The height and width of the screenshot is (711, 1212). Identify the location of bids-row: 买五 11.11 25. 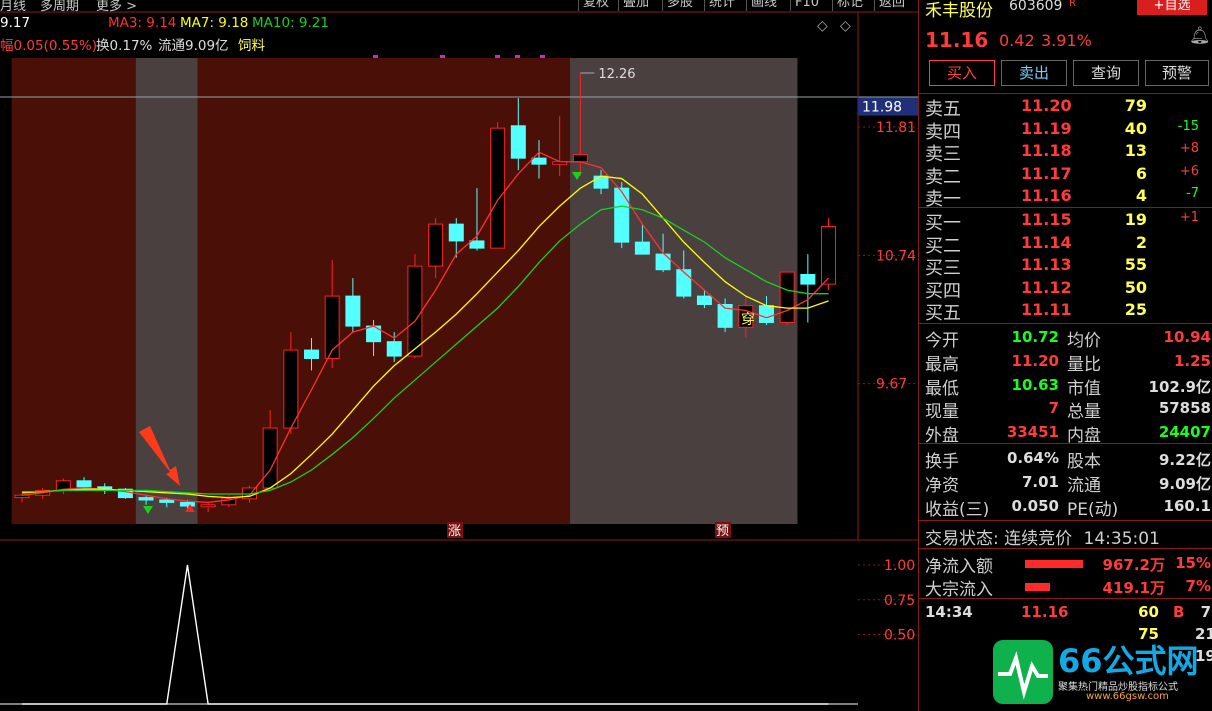
(1067, 312).